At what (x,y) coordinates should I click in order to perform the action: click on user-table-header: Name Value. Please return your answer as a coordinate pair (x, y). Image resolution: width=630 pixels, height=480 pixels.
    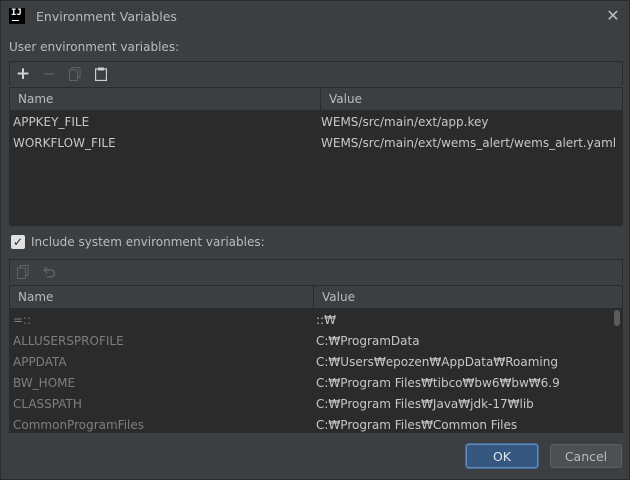
    Looking at the image, I should click on (316, 99).